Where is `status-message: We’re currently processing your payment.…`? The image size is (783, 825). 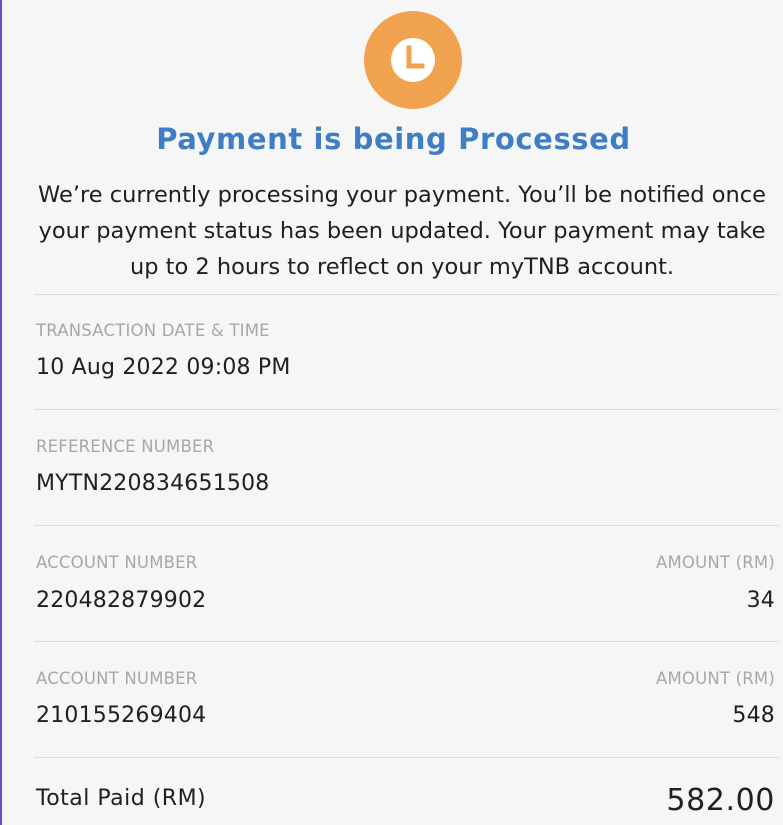 status-message: We’re currently processing your payment.… is located at coordinates (402, 231).